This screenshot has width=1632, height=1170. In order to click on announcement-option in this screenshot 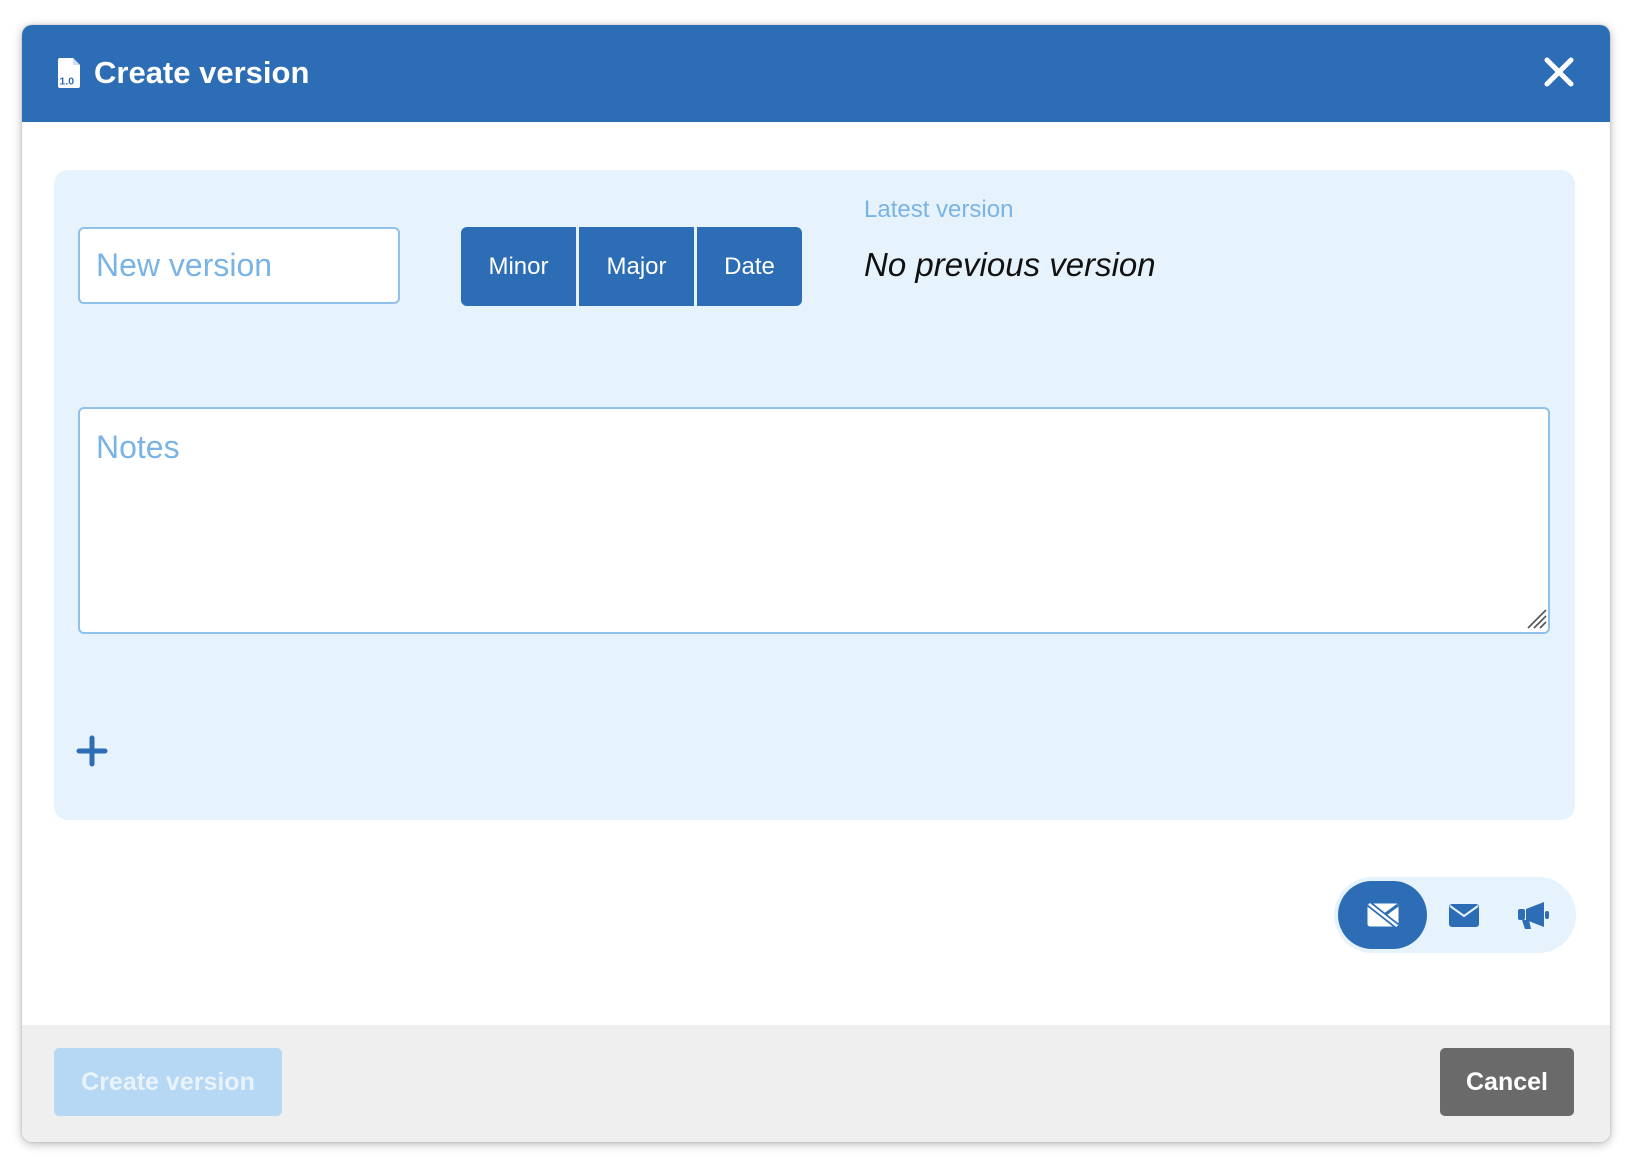, I will do `click(1534, 915)`.